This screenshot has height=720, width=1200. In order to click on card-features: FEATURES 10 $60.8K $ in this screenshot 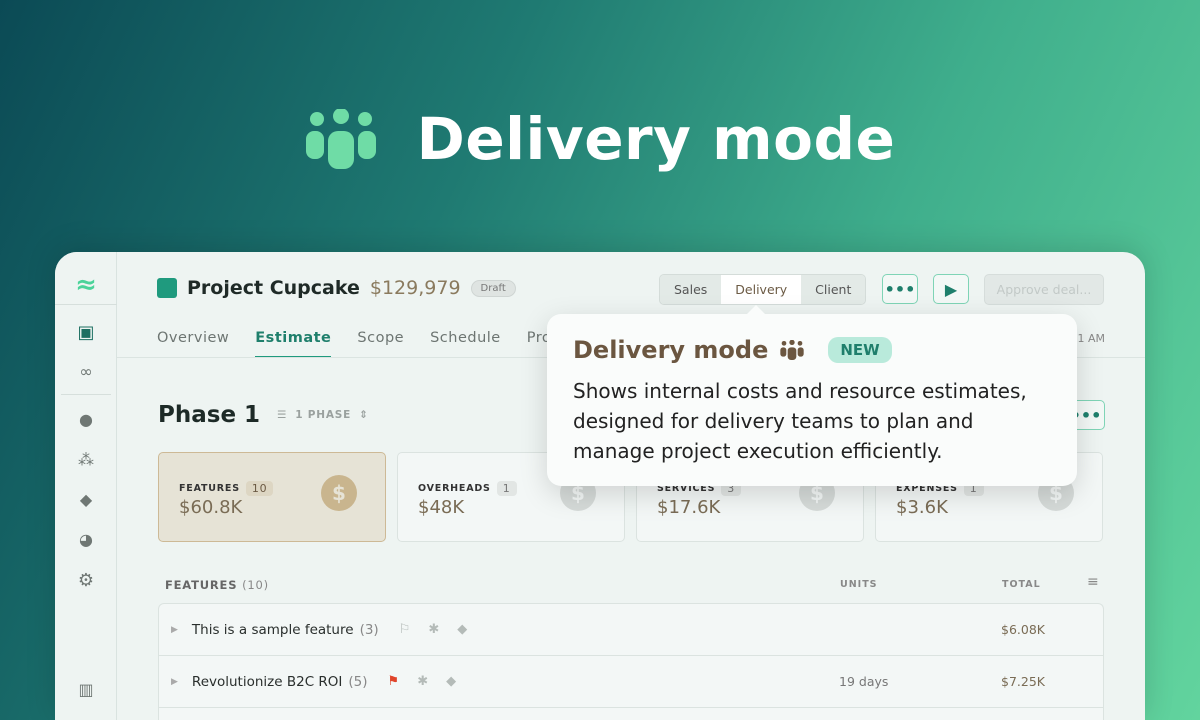, I will do `click(272, 497)`.